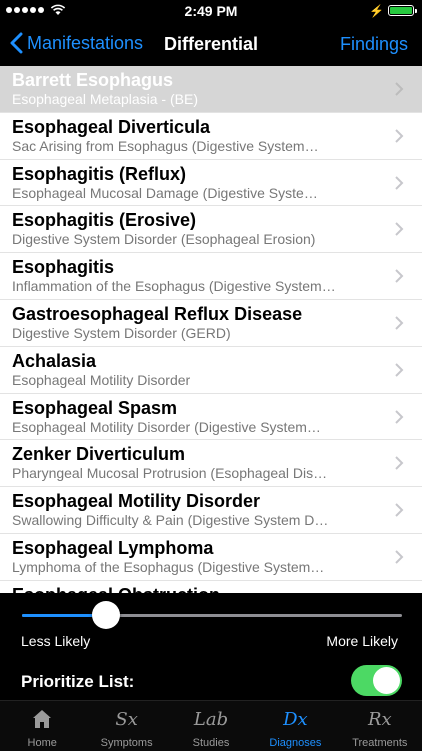  I want to click on diagnosis-title: Esophageal Lymphoma, so click(113, 547).